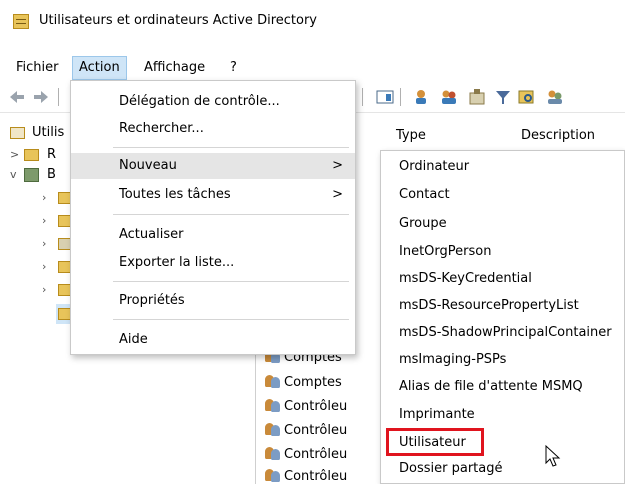 This screenshot has height=484, width=625. What do you see at coordinates (21, 21) in the screenshot?
I see `aduc-icon` at bounding box center [21, 21].